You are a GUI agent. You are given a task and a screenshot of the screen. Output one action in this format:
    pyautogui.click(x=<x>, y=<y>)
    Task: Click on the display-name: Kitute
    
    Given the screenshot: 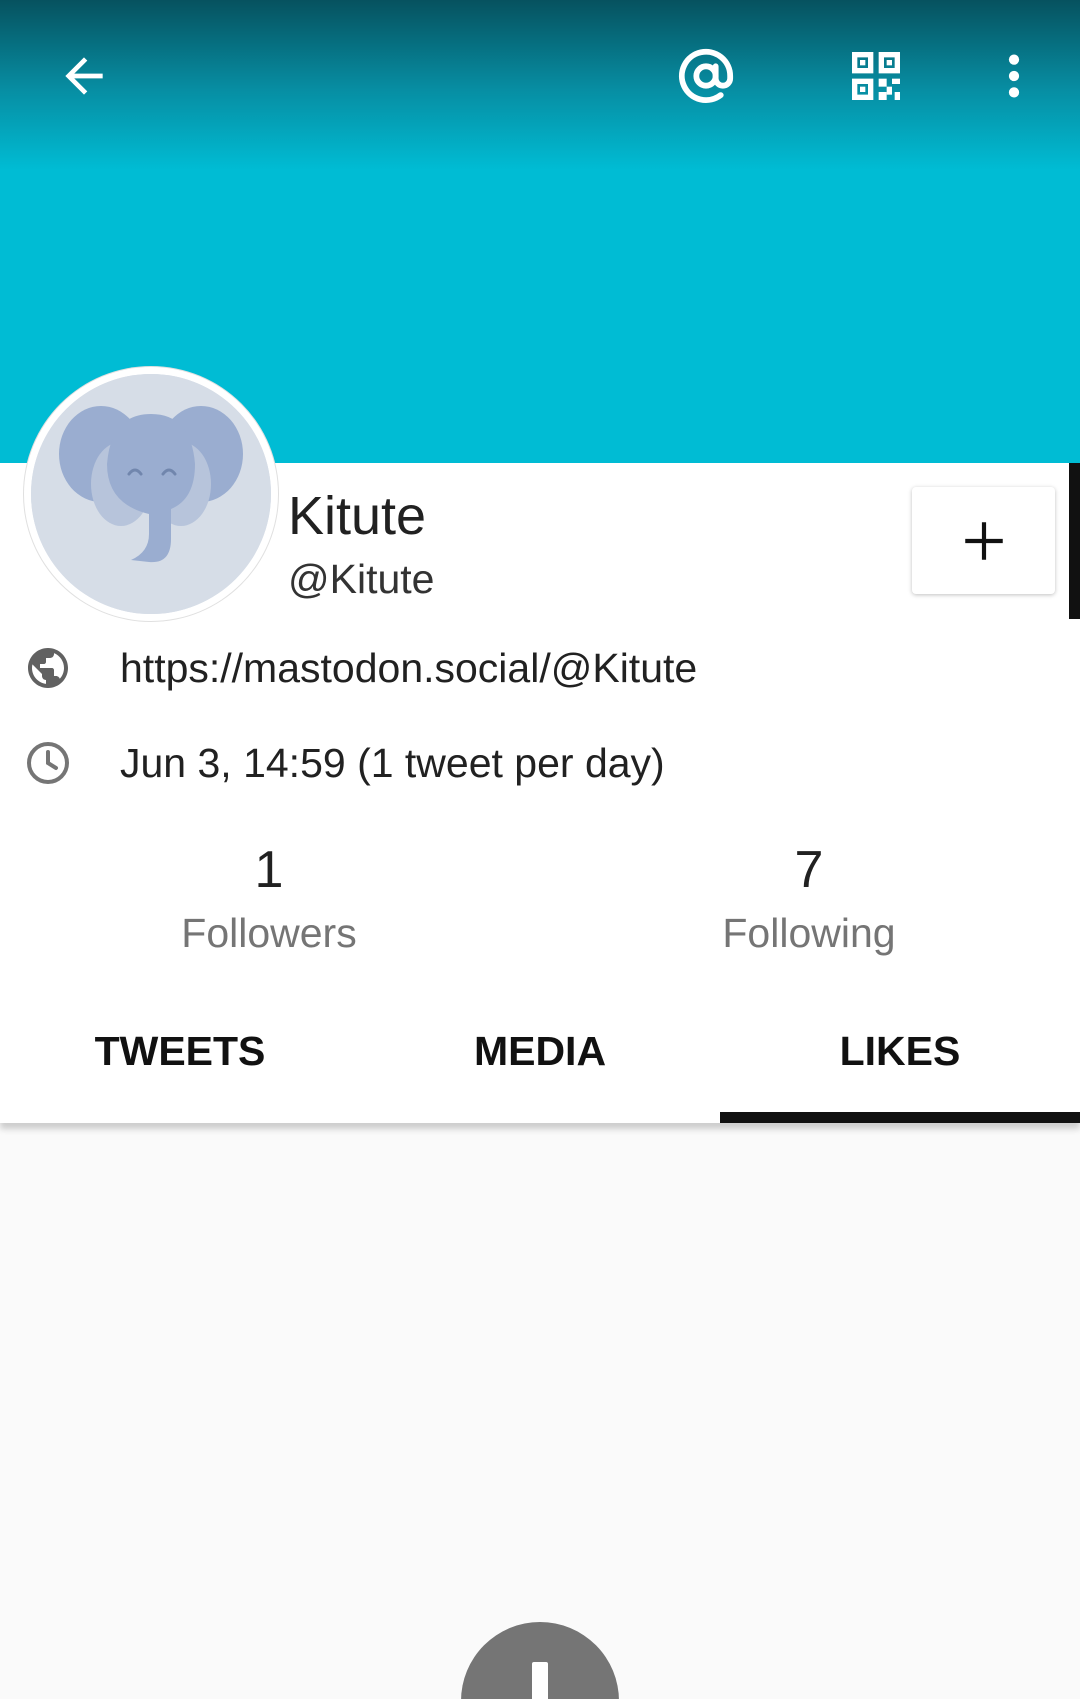 What is the action you would take?
    pyautogui.click(x=357, y=516)
    